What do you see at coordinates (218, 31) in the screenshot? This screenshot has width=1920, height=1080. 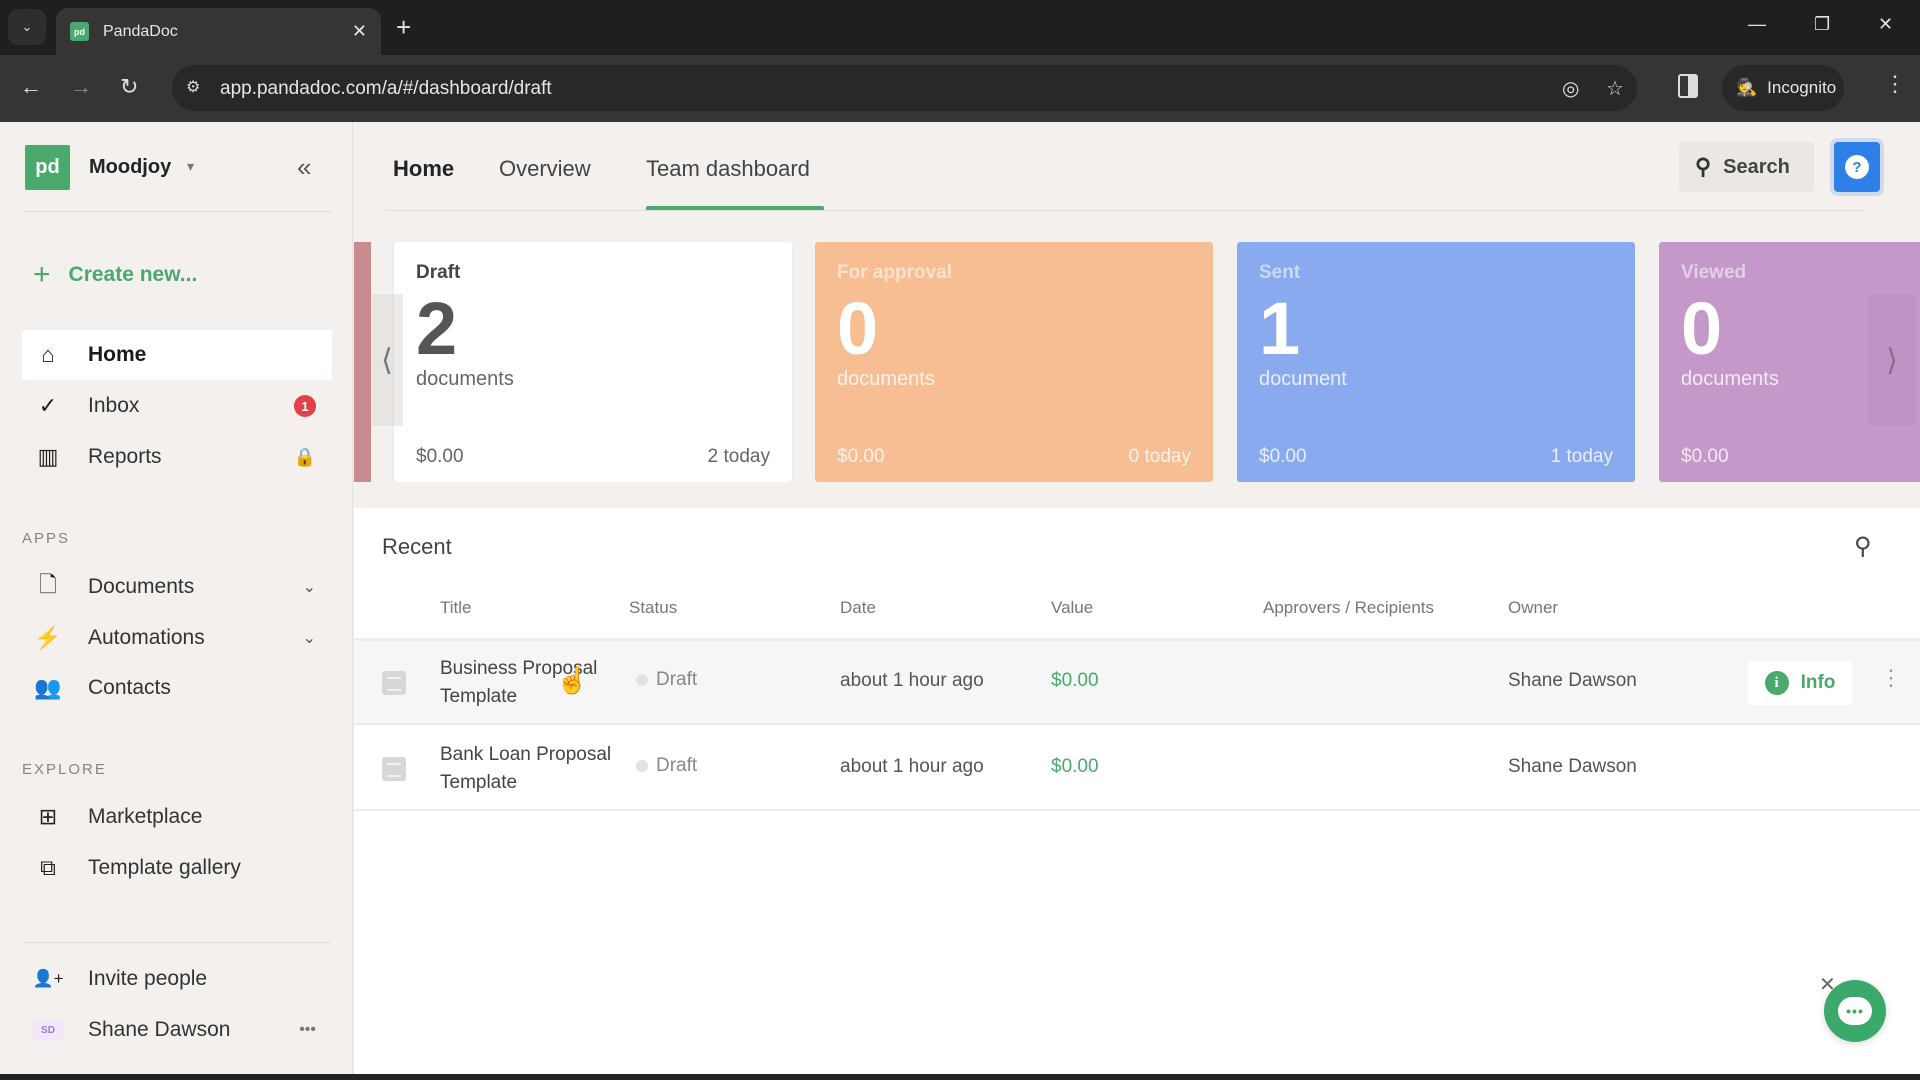 I see `browser-tab: pd PandaDoc ✕` at bounding box center [218, 31].